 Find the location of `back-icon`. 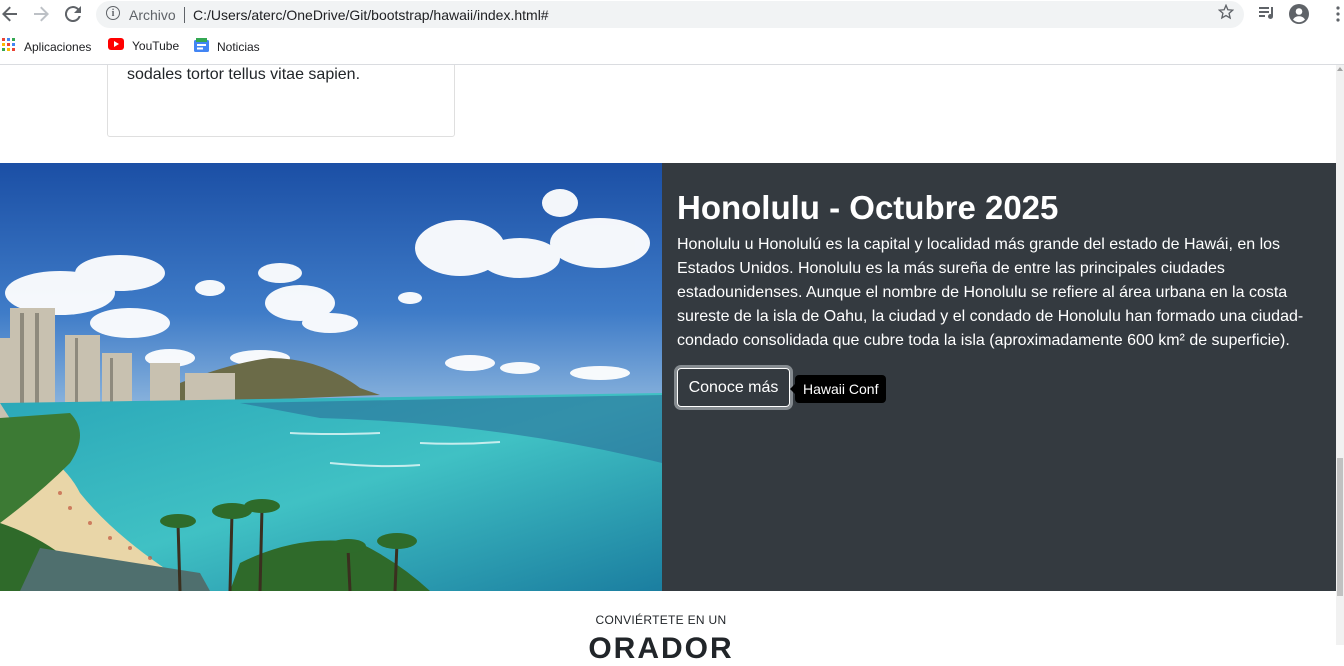

back-icon is located at coordinates (10, 14).